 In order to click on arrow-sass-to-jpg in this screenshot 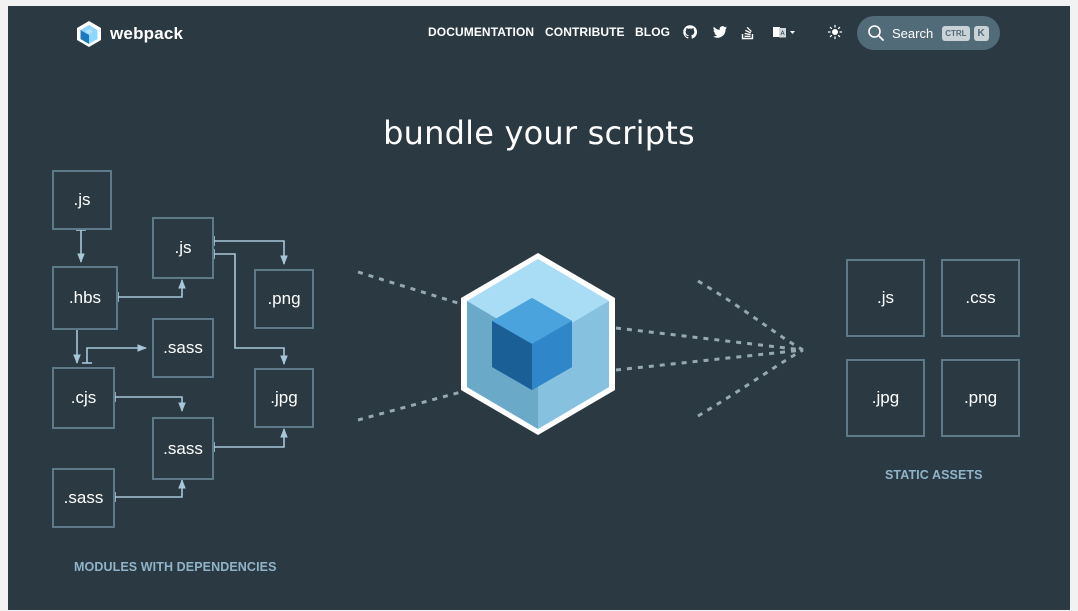, I will do `click(251, 438)`.